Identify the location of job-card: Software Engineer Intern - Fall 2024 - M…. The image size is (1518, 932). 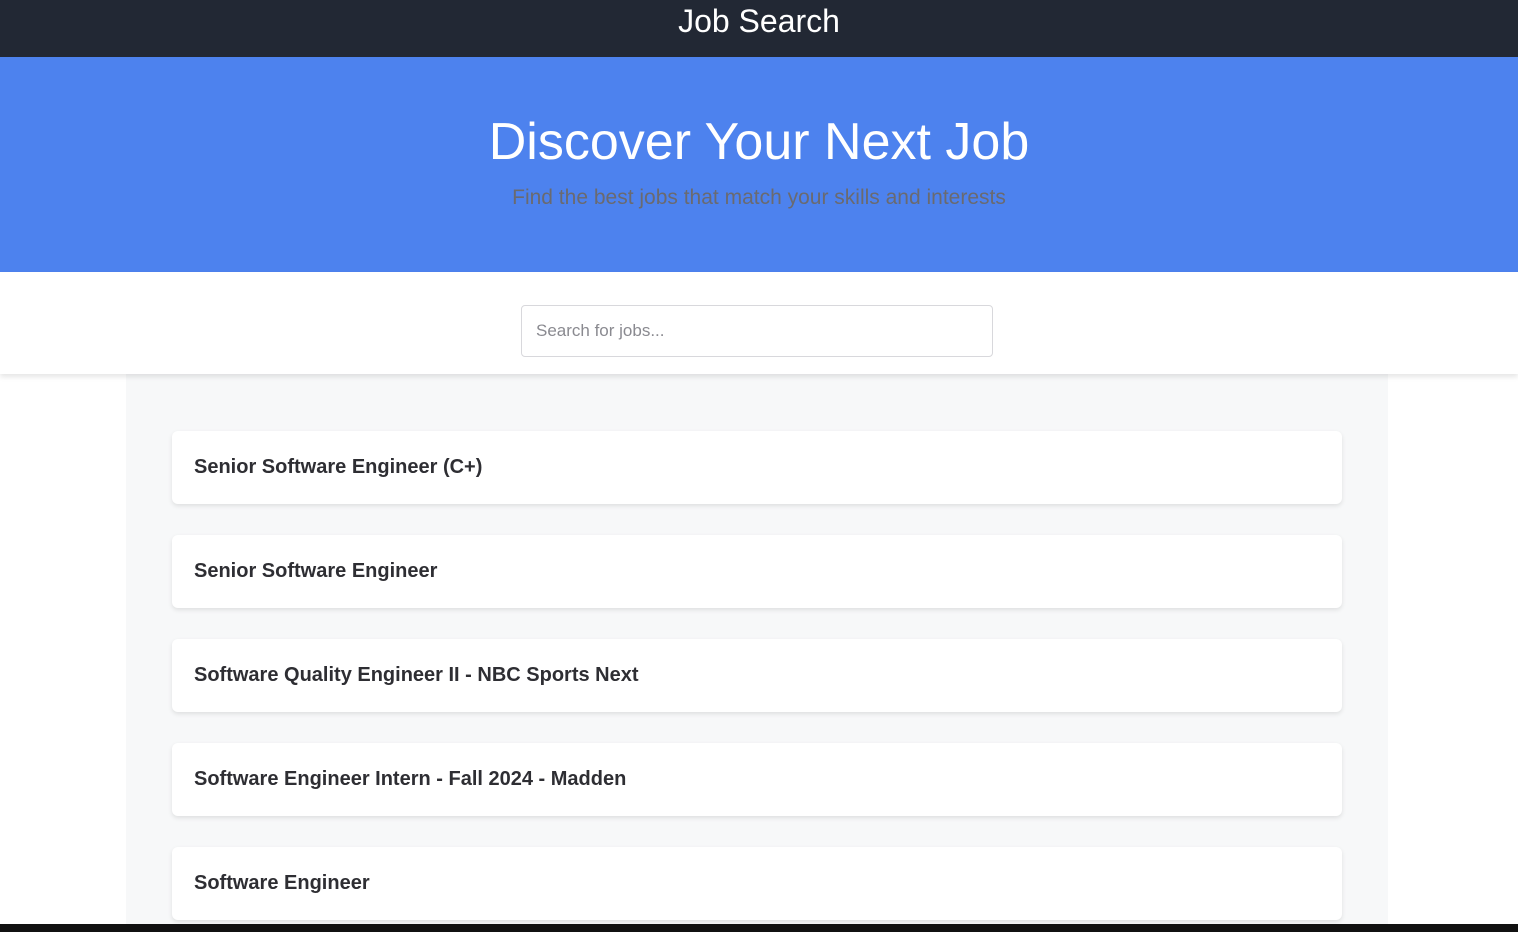
(757, 779).